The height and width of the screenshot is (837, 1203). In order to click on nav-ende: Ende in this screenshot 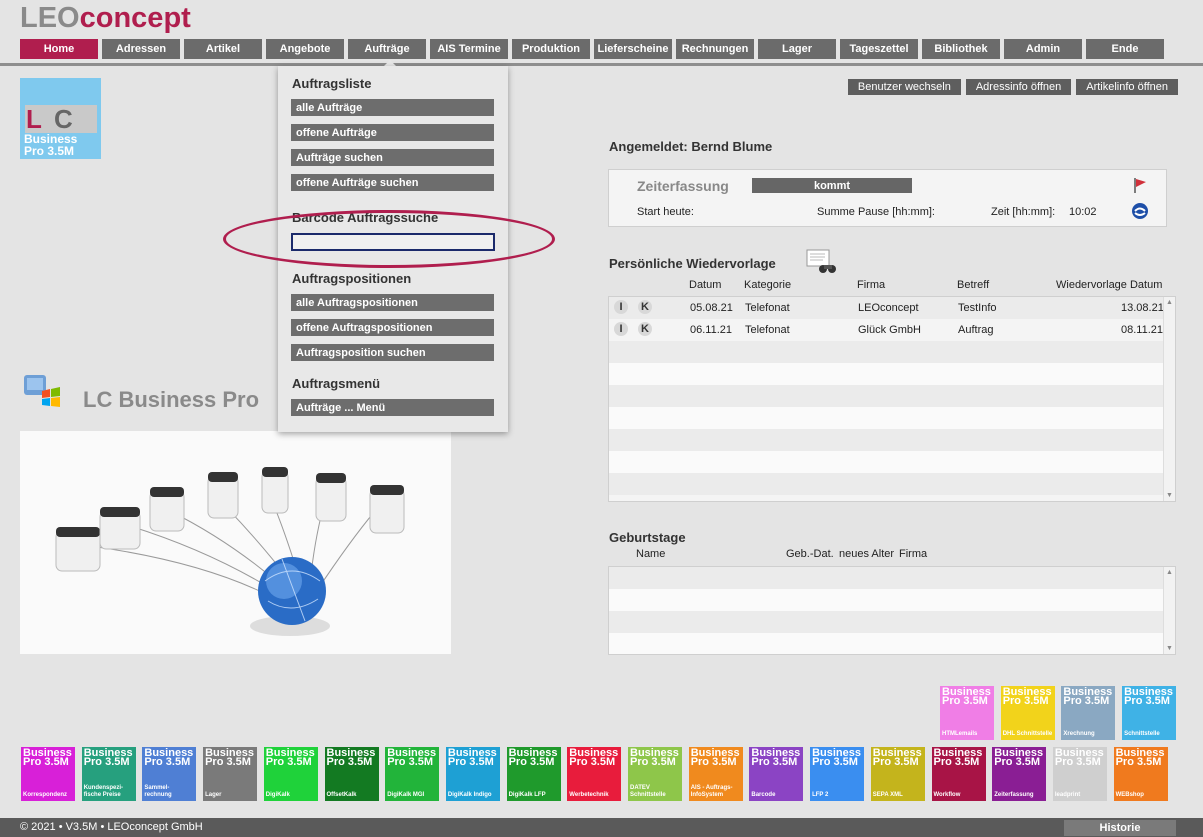, I will do `click(1125, 49)`.